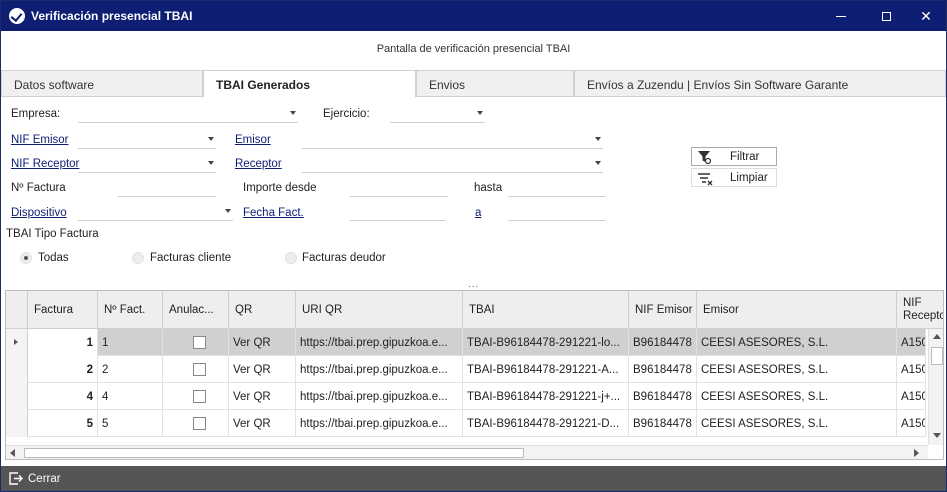  What do you see at coordinates (495, 83) in the screenshot?
I see `tab-envios: Envios` at bounding box center [495, 83].